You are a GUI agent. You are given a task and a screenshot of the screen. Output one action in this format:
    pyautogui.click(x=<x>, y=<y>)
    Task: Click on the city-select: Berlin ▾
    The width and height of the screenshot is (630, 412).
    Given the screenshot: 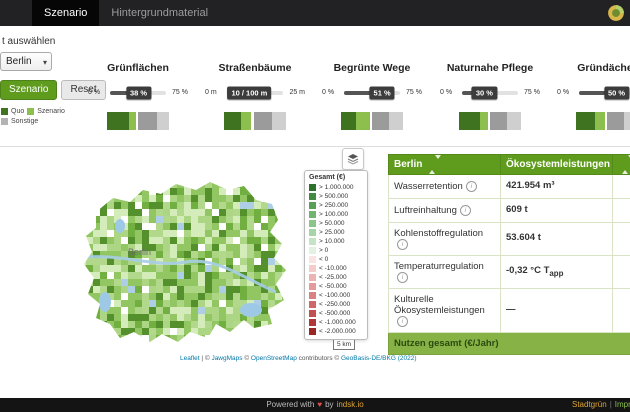 What is the action you would take?
    pyautogui.click(x=26, y=61)
    